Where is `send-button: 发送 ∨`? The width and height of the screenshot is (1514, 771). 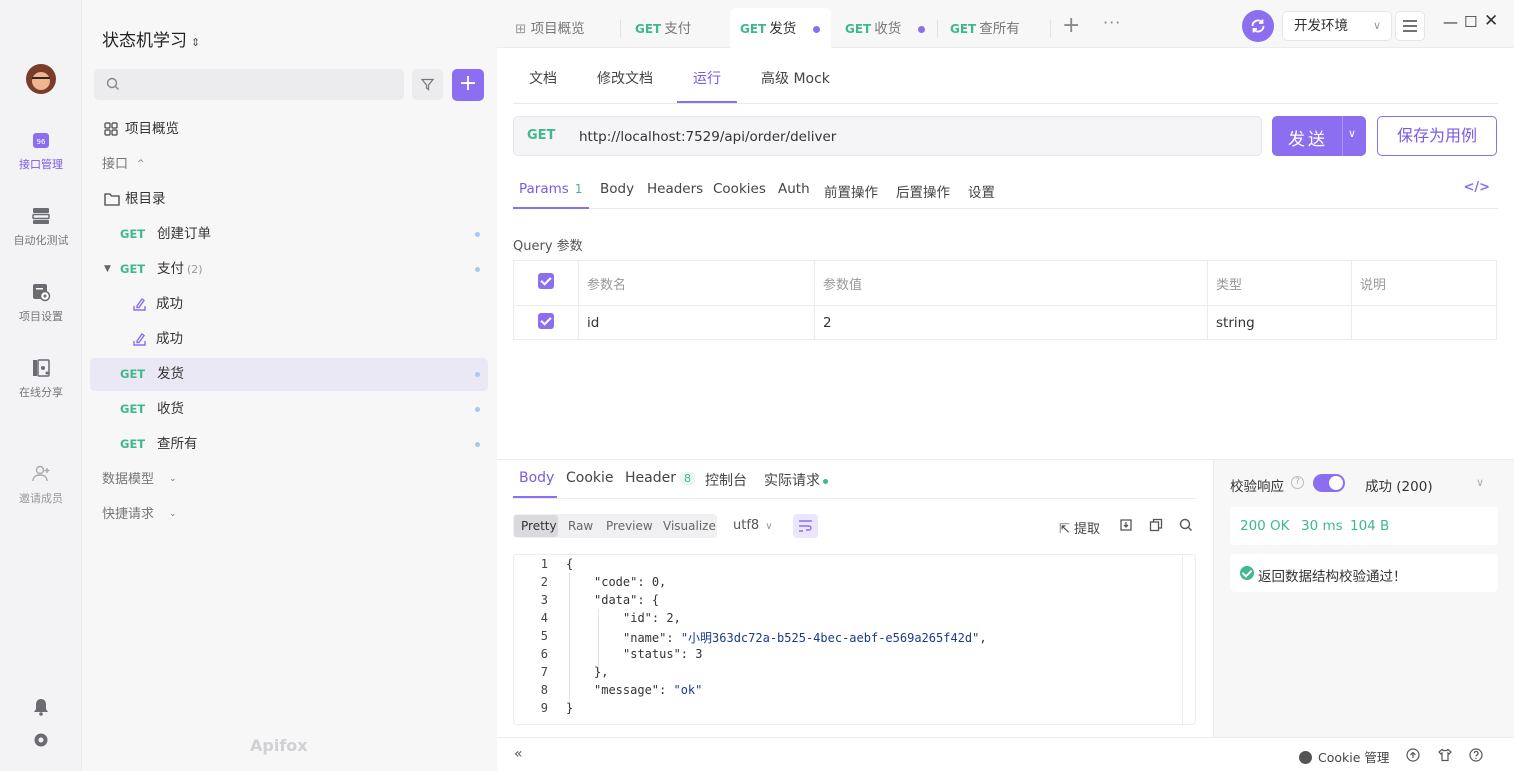
send-button: 发送 ∨ is located at coordinates (1319, 136).